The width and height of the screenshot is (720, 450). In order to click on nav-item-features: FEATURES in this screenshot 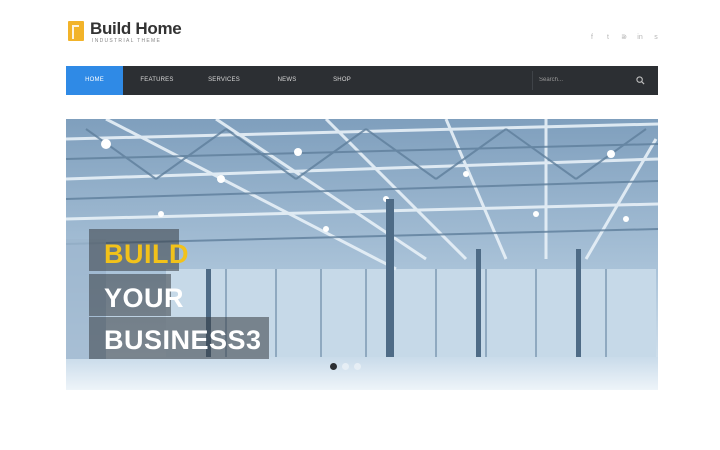, I will do `click(157, 80)`.